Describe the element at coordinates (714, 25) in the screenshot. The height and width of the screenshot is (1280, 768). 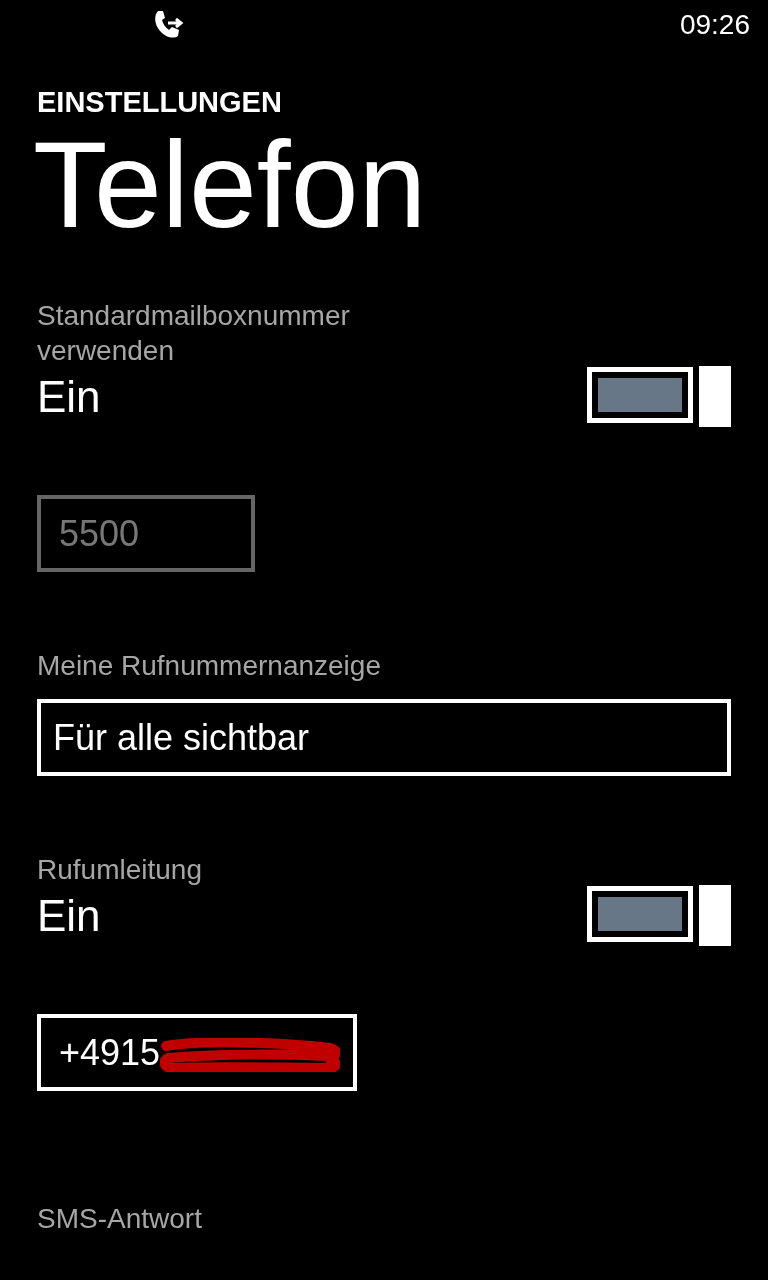
I see `status-time: 09:26` at that location.